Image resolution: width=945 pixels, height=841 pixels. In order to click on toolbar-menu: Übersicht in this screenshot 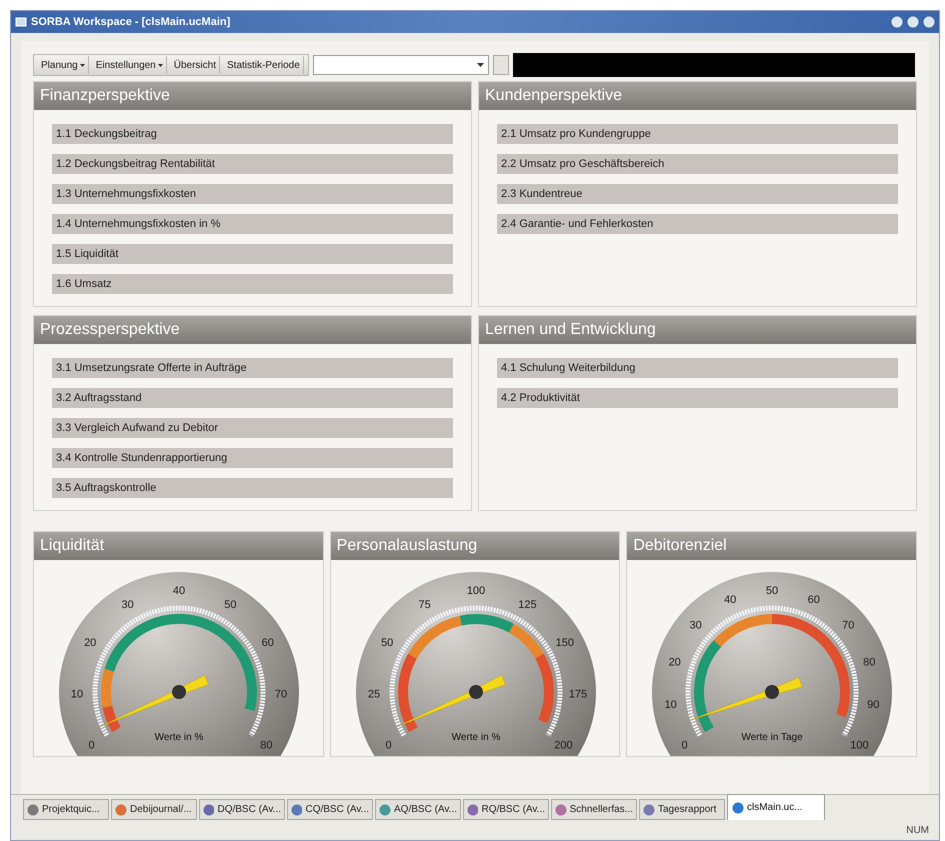, I will do `click(195, 65)`.